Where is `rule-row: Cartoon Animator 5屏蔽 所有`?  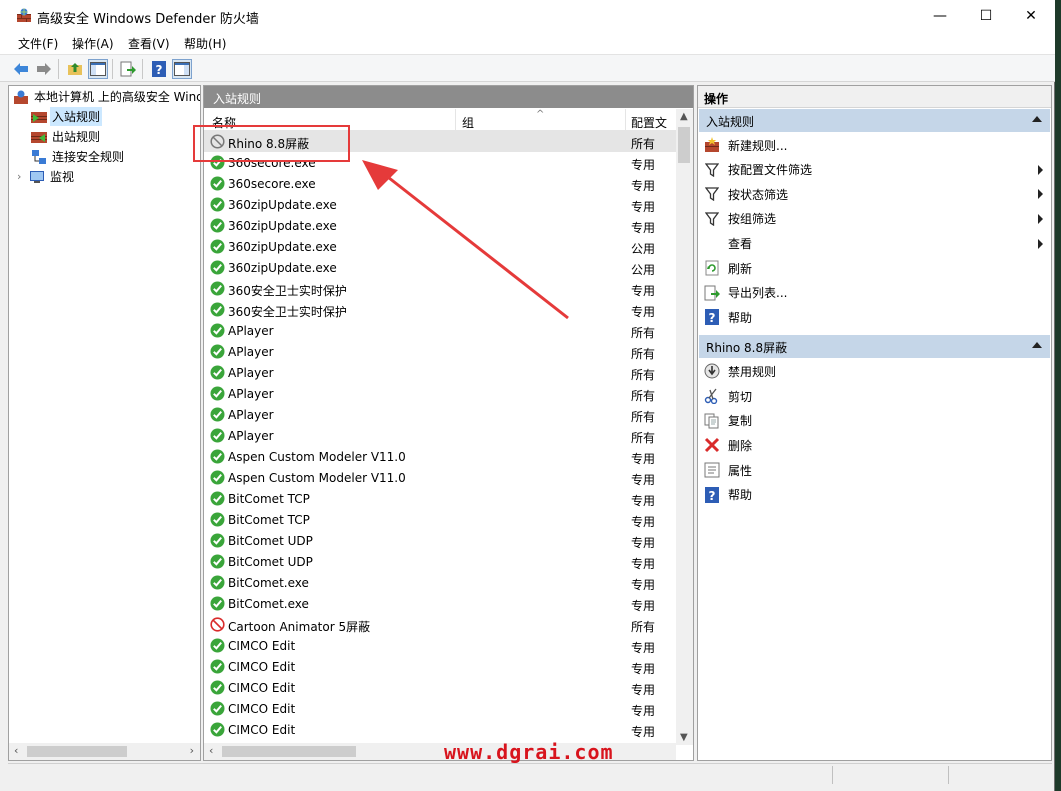
rule-row: Cartoon Animator 5屏蔽 所有 is located at coordinates (440, 624).